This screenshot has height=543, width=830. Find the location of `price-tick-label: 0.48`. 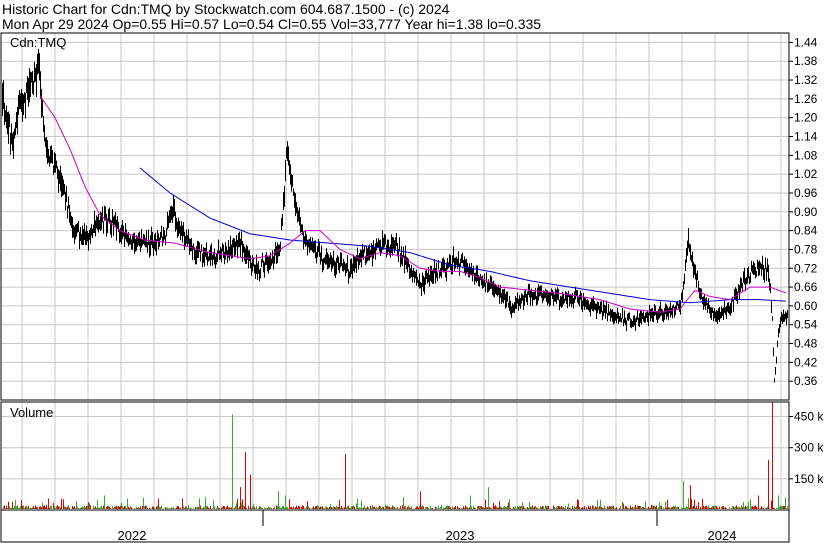

price-tick-label: 0.48 is located at coordinates (806, 344).